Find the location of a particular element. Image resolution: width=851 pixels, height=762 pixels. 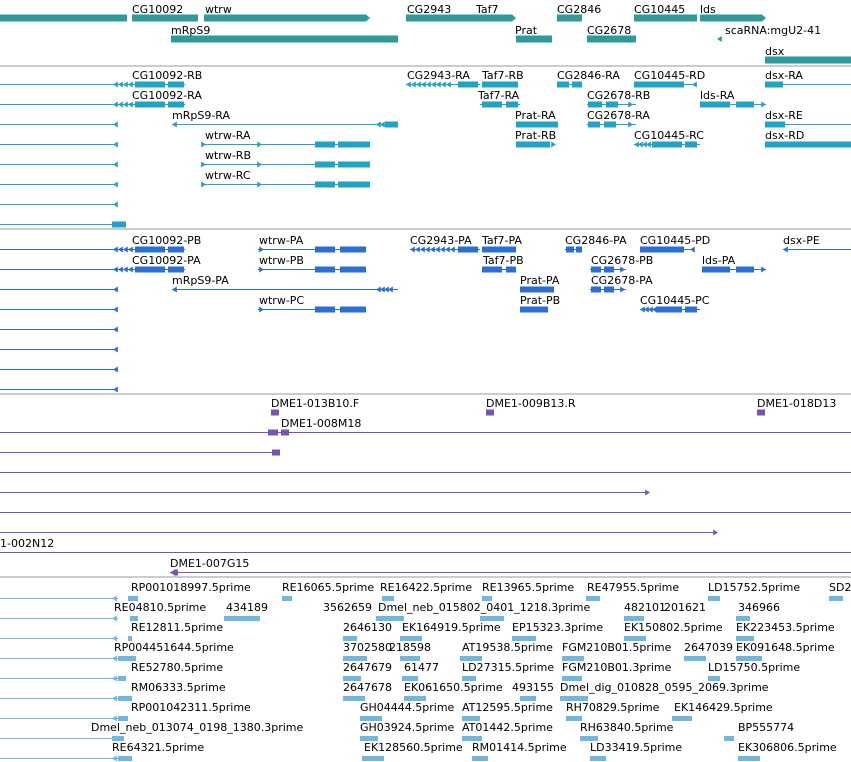

feature-label-dsx-ra: dsx-RA is located at coordinates (784, 75).